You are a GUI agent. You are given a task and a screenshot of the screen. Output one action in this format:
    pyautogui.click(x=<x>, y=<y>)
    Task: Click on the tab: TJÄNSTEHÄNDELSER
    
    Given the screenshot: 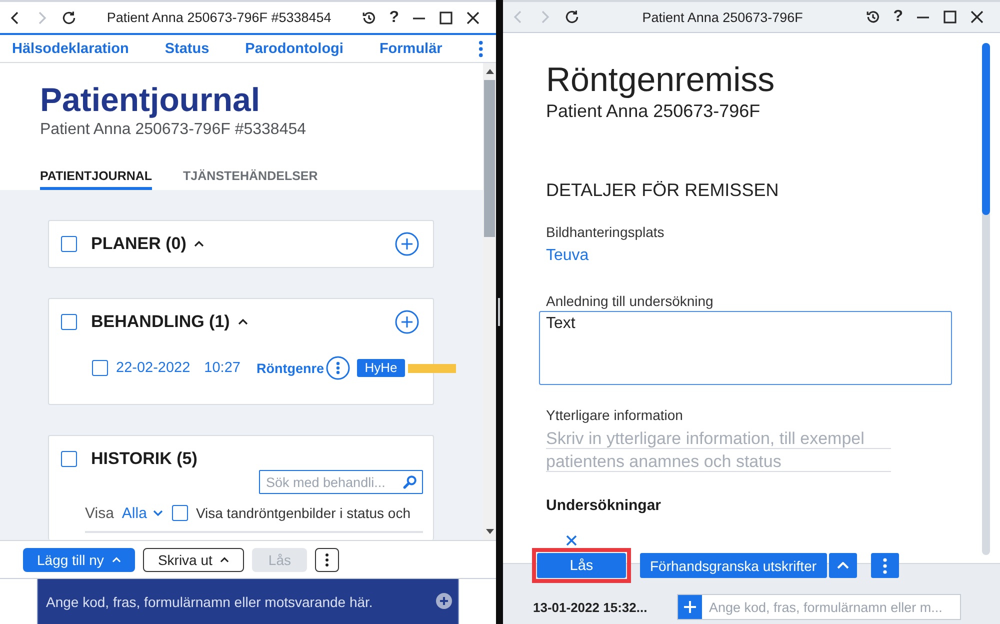 What is the action you would take?
    pyautogui.click(x=250, y=175)
    